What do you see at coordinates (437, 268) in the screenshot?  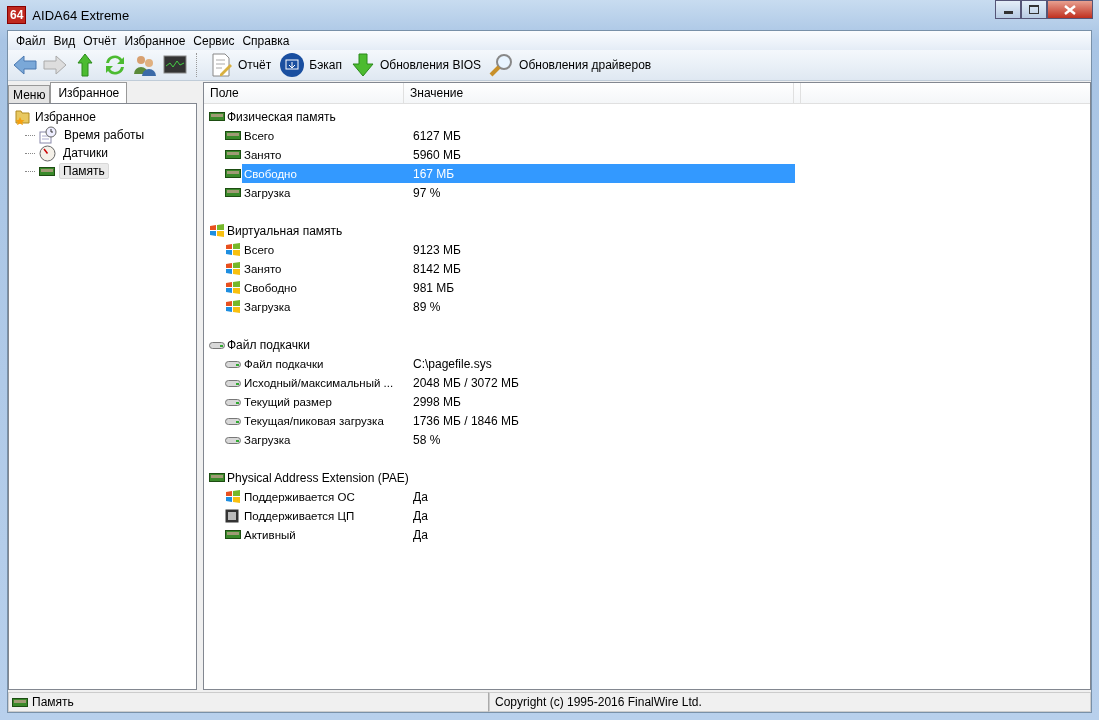 I see `field-value: 8142 МБ` at bounding box center [437, 268].